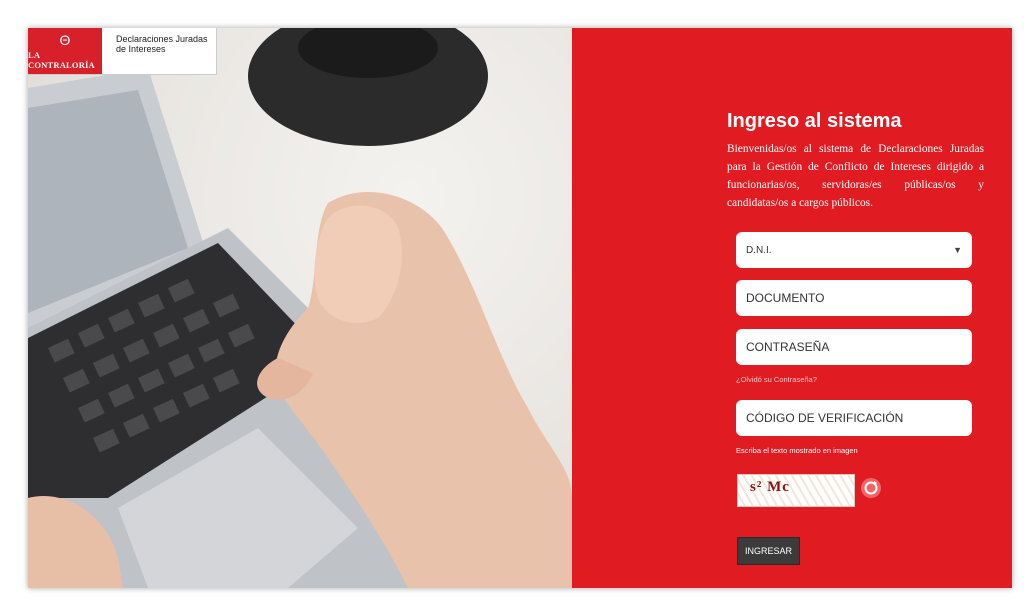  What do you see at coordinates (162, 39) in the screenshot?
I see `system-name-line1: Declaraciones Juradas` at bounding box center [162, 39].